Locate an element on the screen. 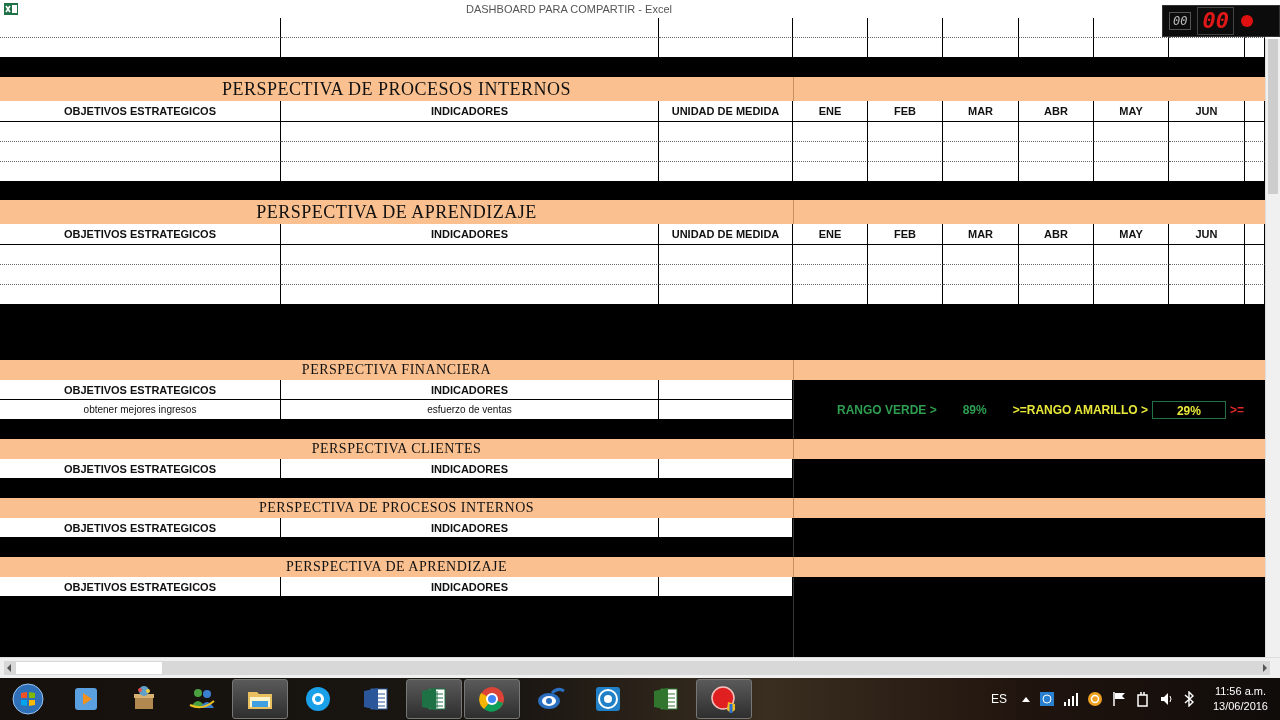 This screenshot has height=720, width=1280. range-label: RANGO VERDE > is located at coordinates (887, 409).